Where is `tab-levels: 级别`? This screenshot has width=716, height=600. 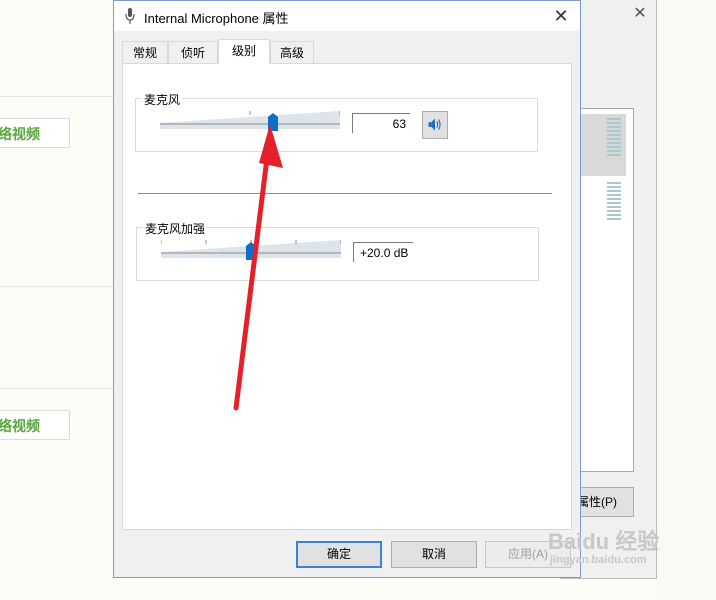 tab-levels: 级别 is located at coordinates (244, 51).